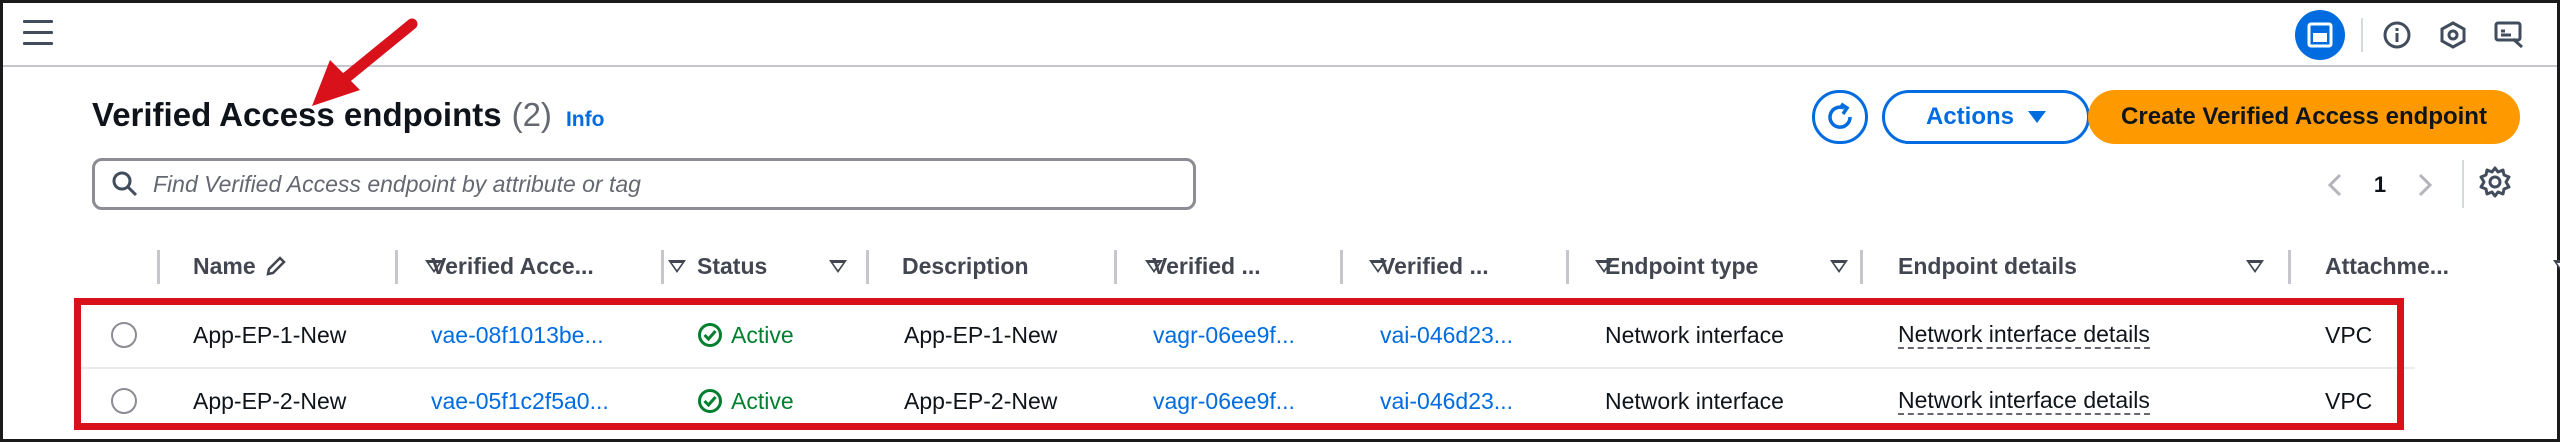 The image size is (2560, 442). What do you see at coordinates (732, 265) in the screenshot?
I see `column-header-label: Status` at bounding box center [732, 265].